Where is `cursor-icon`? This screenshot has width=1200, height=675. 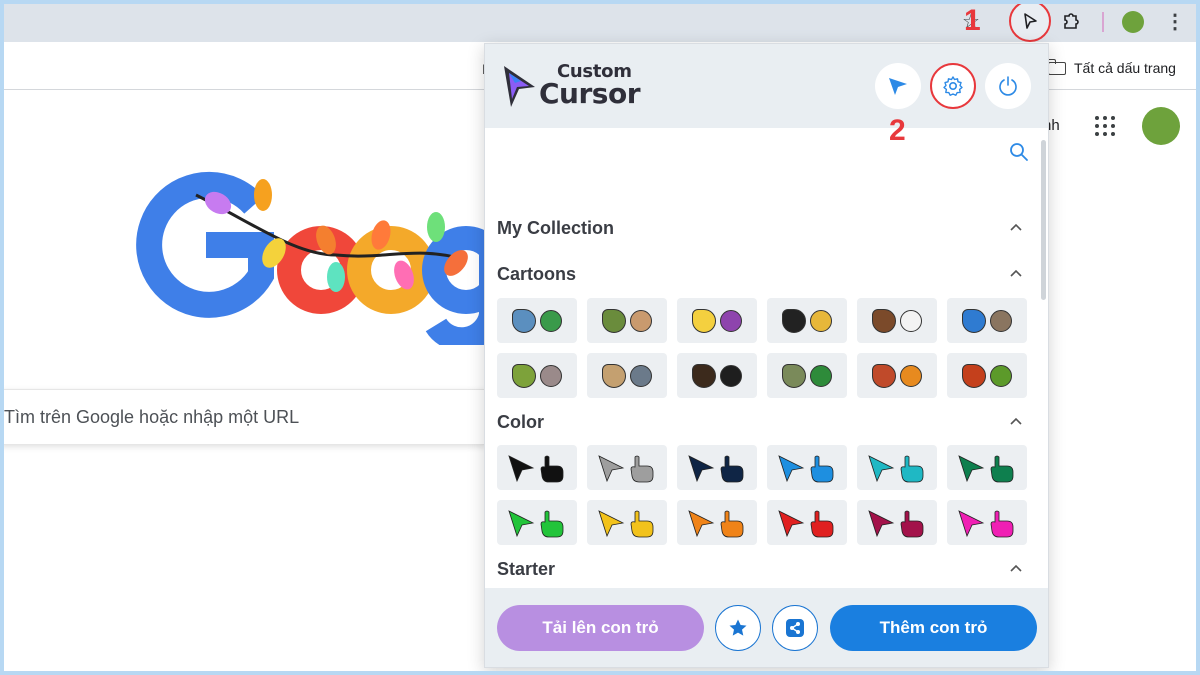 cursor-icon is located at coordinates (898, 86).